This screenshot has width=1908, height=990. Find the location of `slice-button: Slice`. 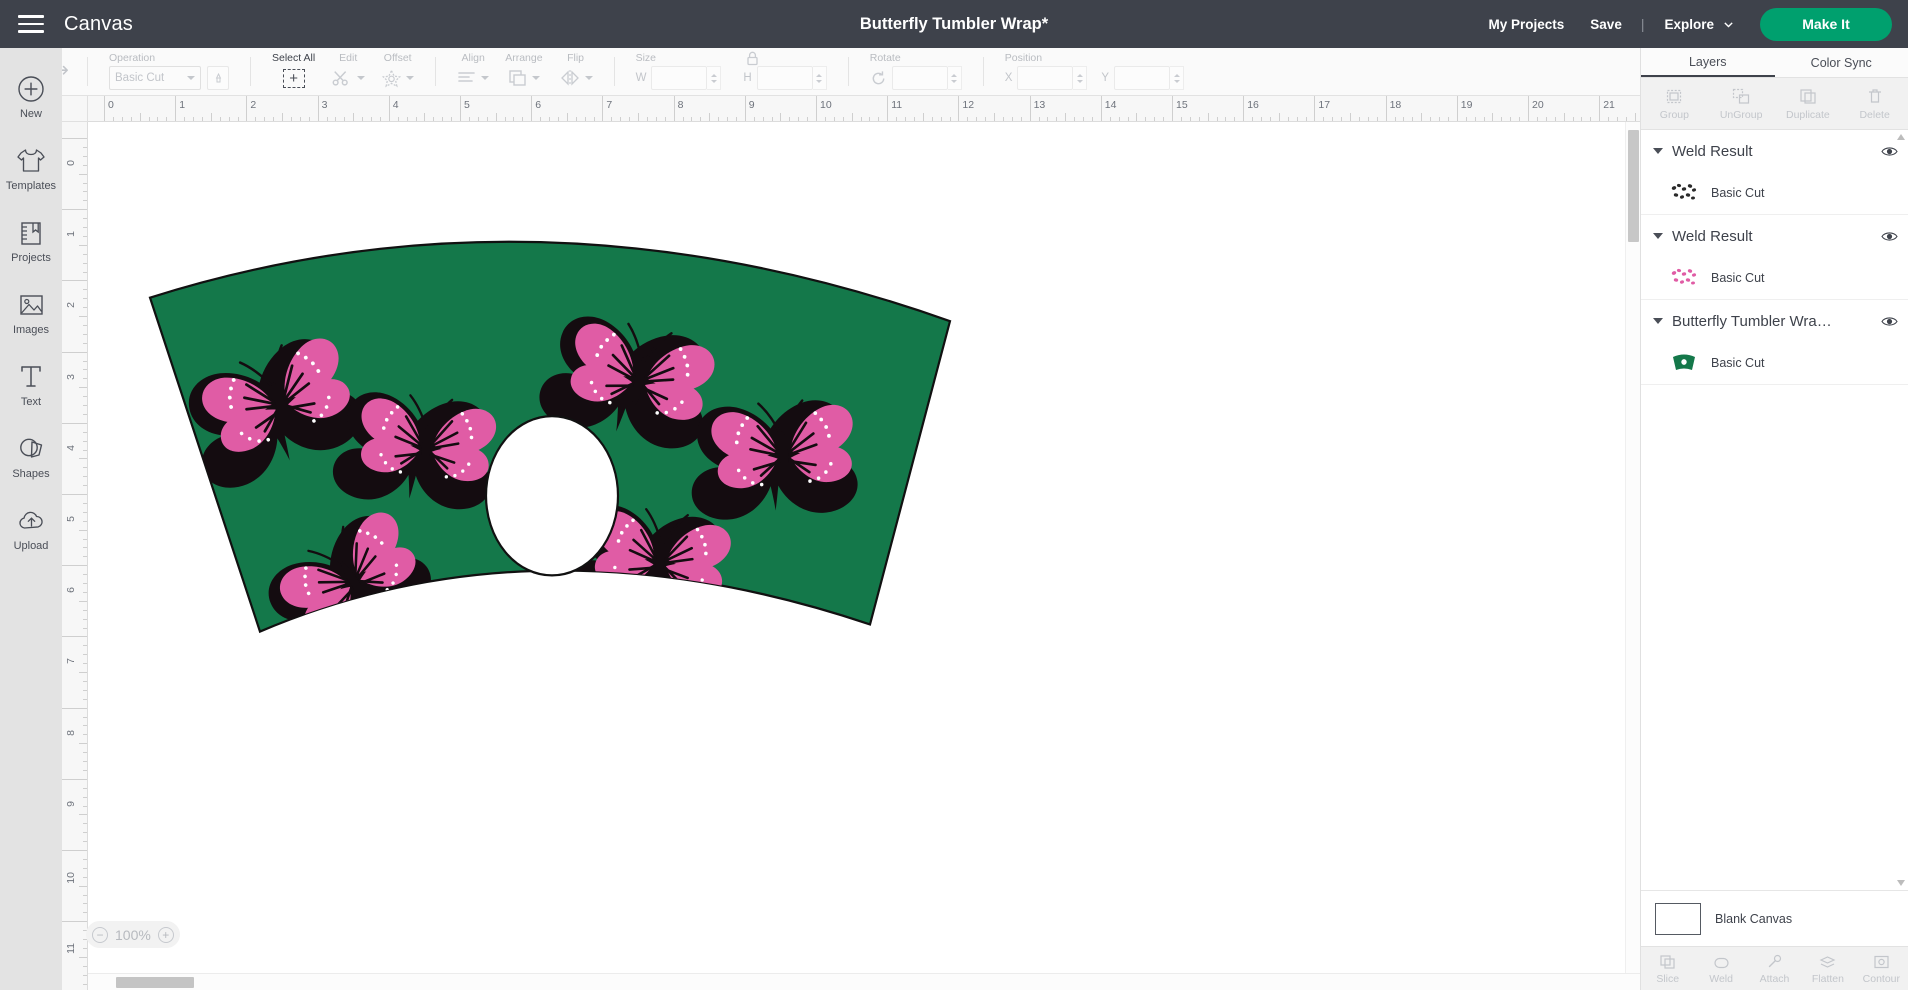

slice-button: Slice is located at coordinates (1667, 968).